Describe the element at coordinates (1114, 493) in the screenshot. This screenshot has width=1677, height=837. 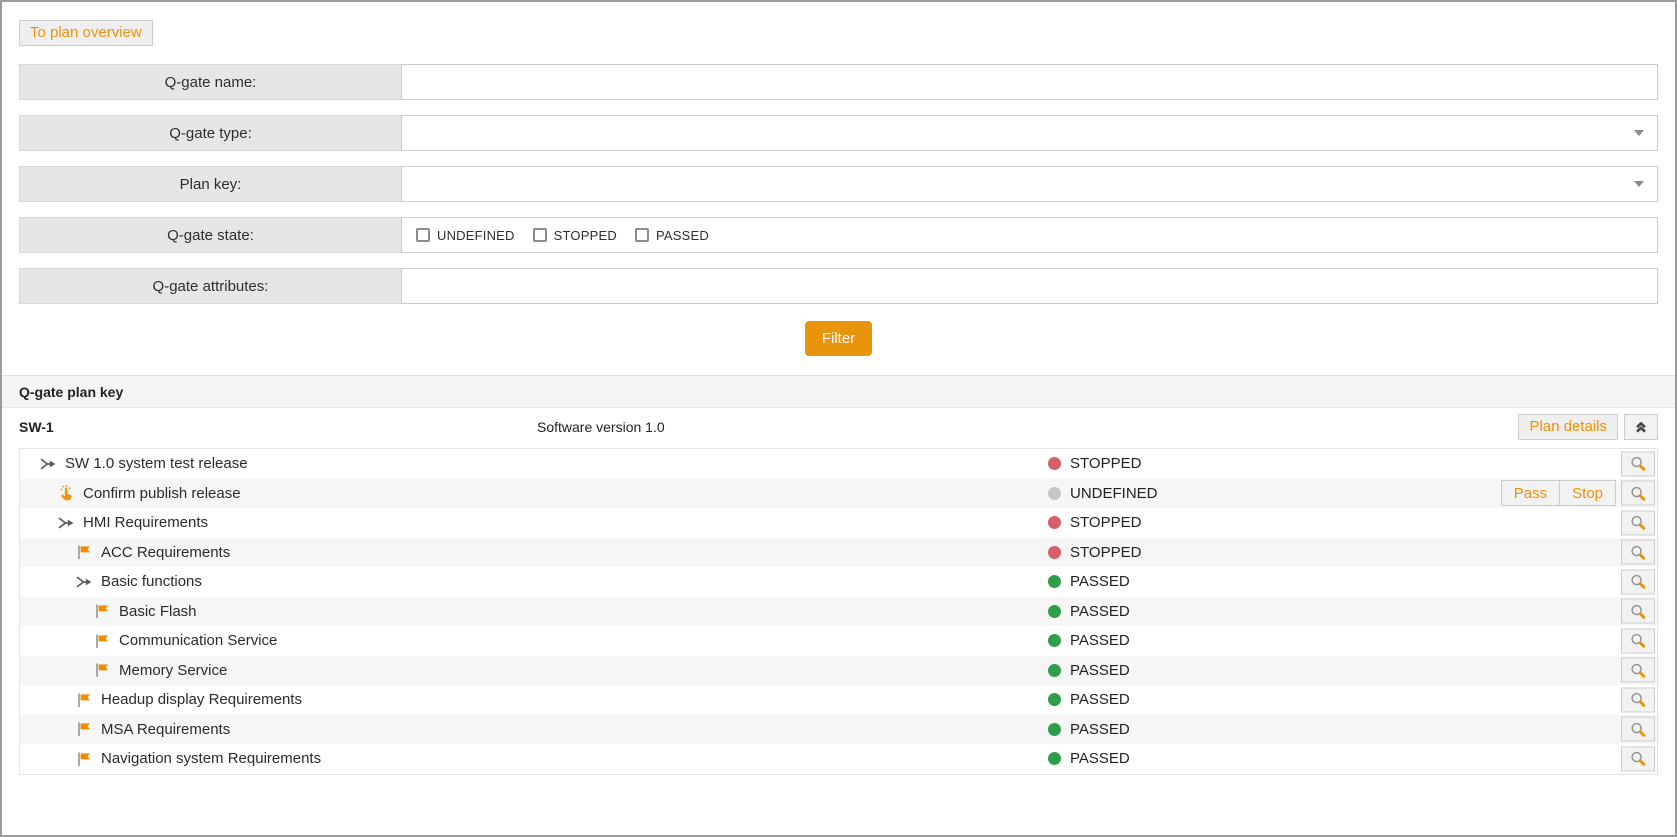
I see `status-label: UNDEFINED` at that location.